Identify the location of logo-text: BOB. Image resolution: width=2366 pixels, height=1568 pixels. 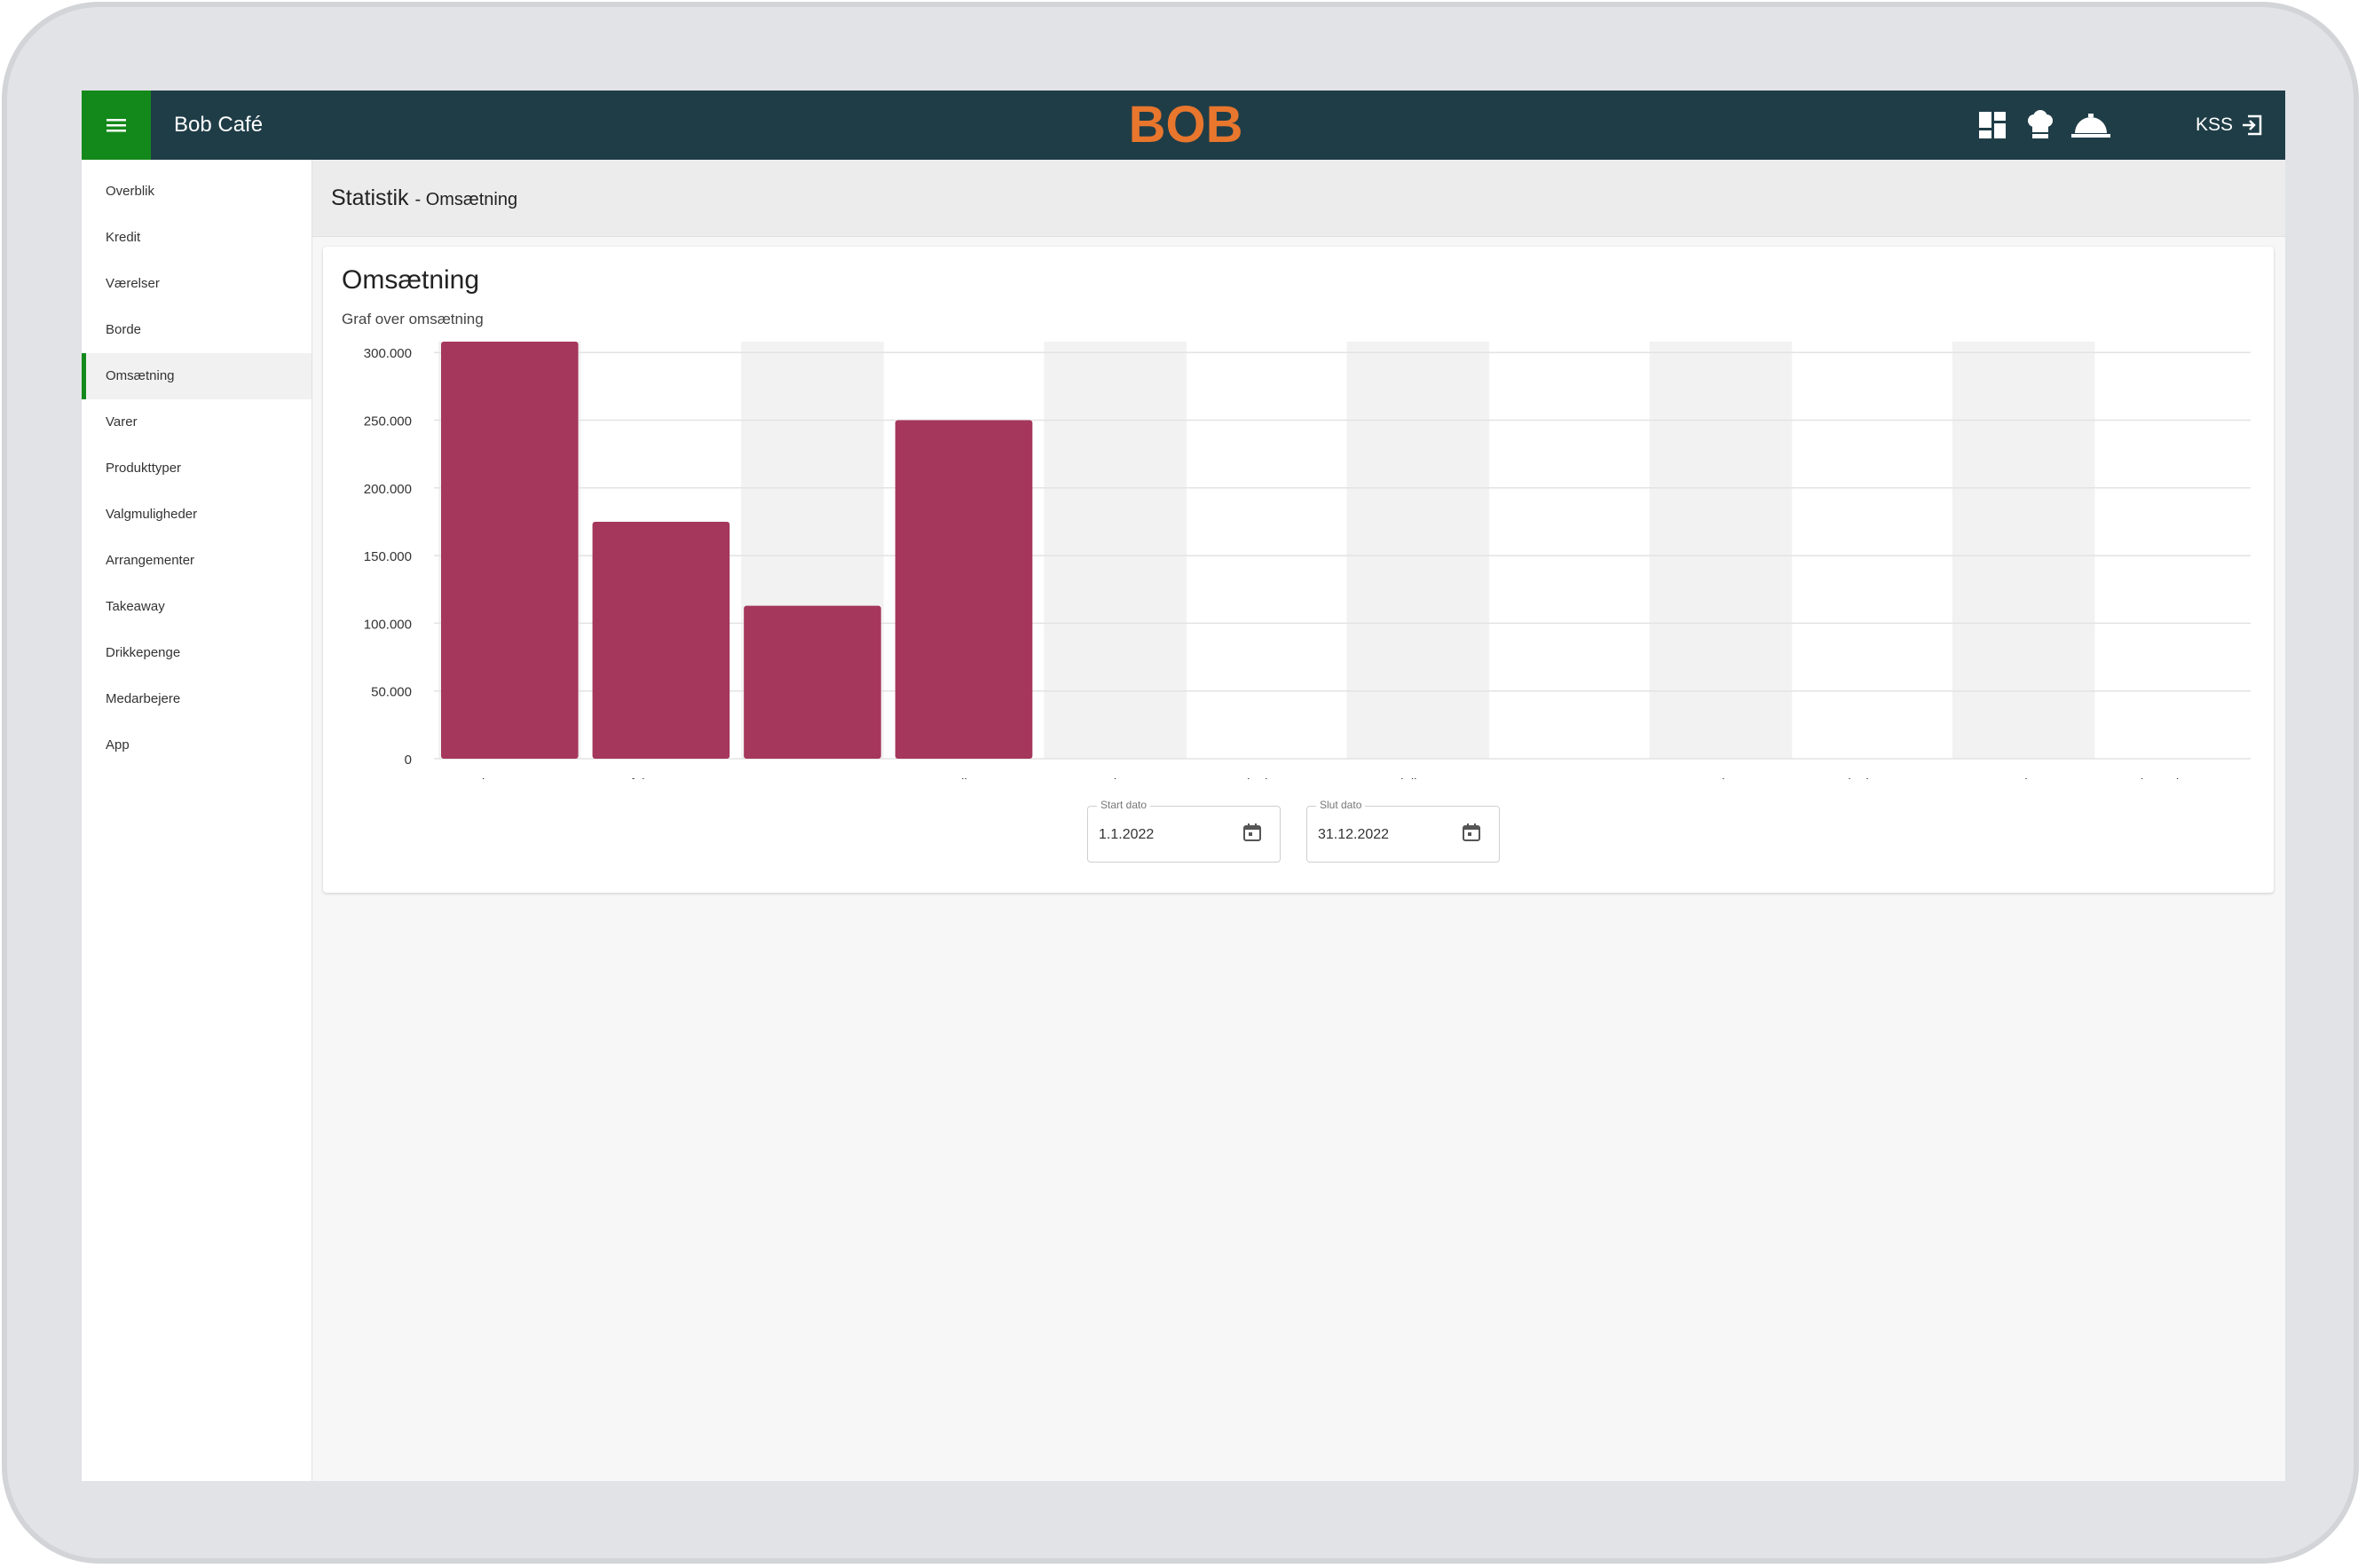
(1186, 125).